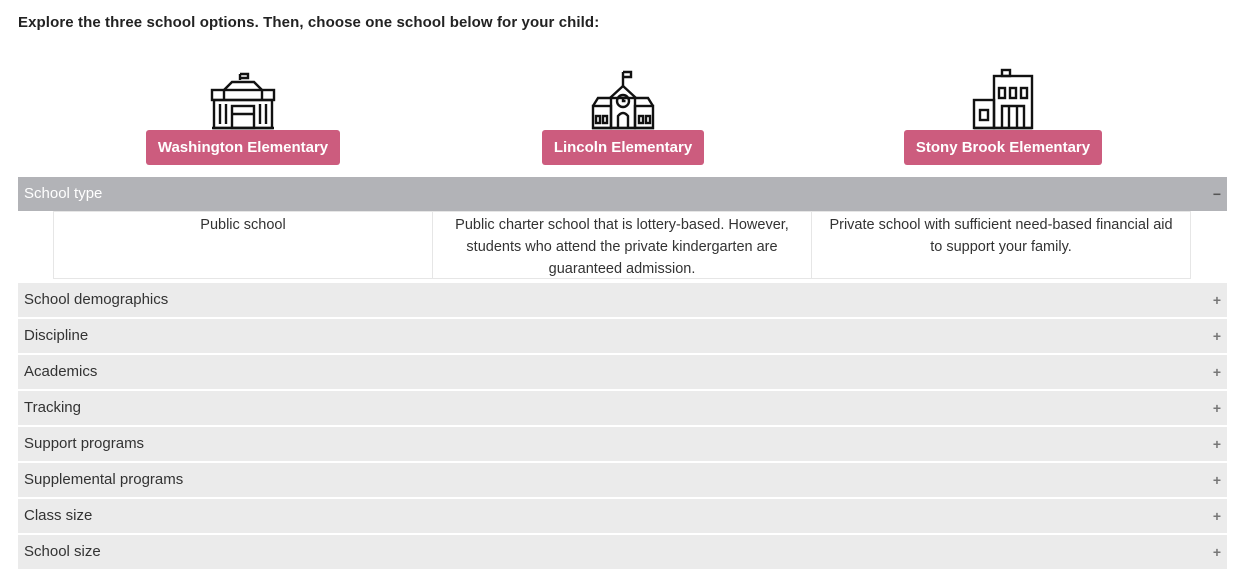 This screenshot has height=582, width=1244. I want to click on section-title: Discipline, so click(56, 335).